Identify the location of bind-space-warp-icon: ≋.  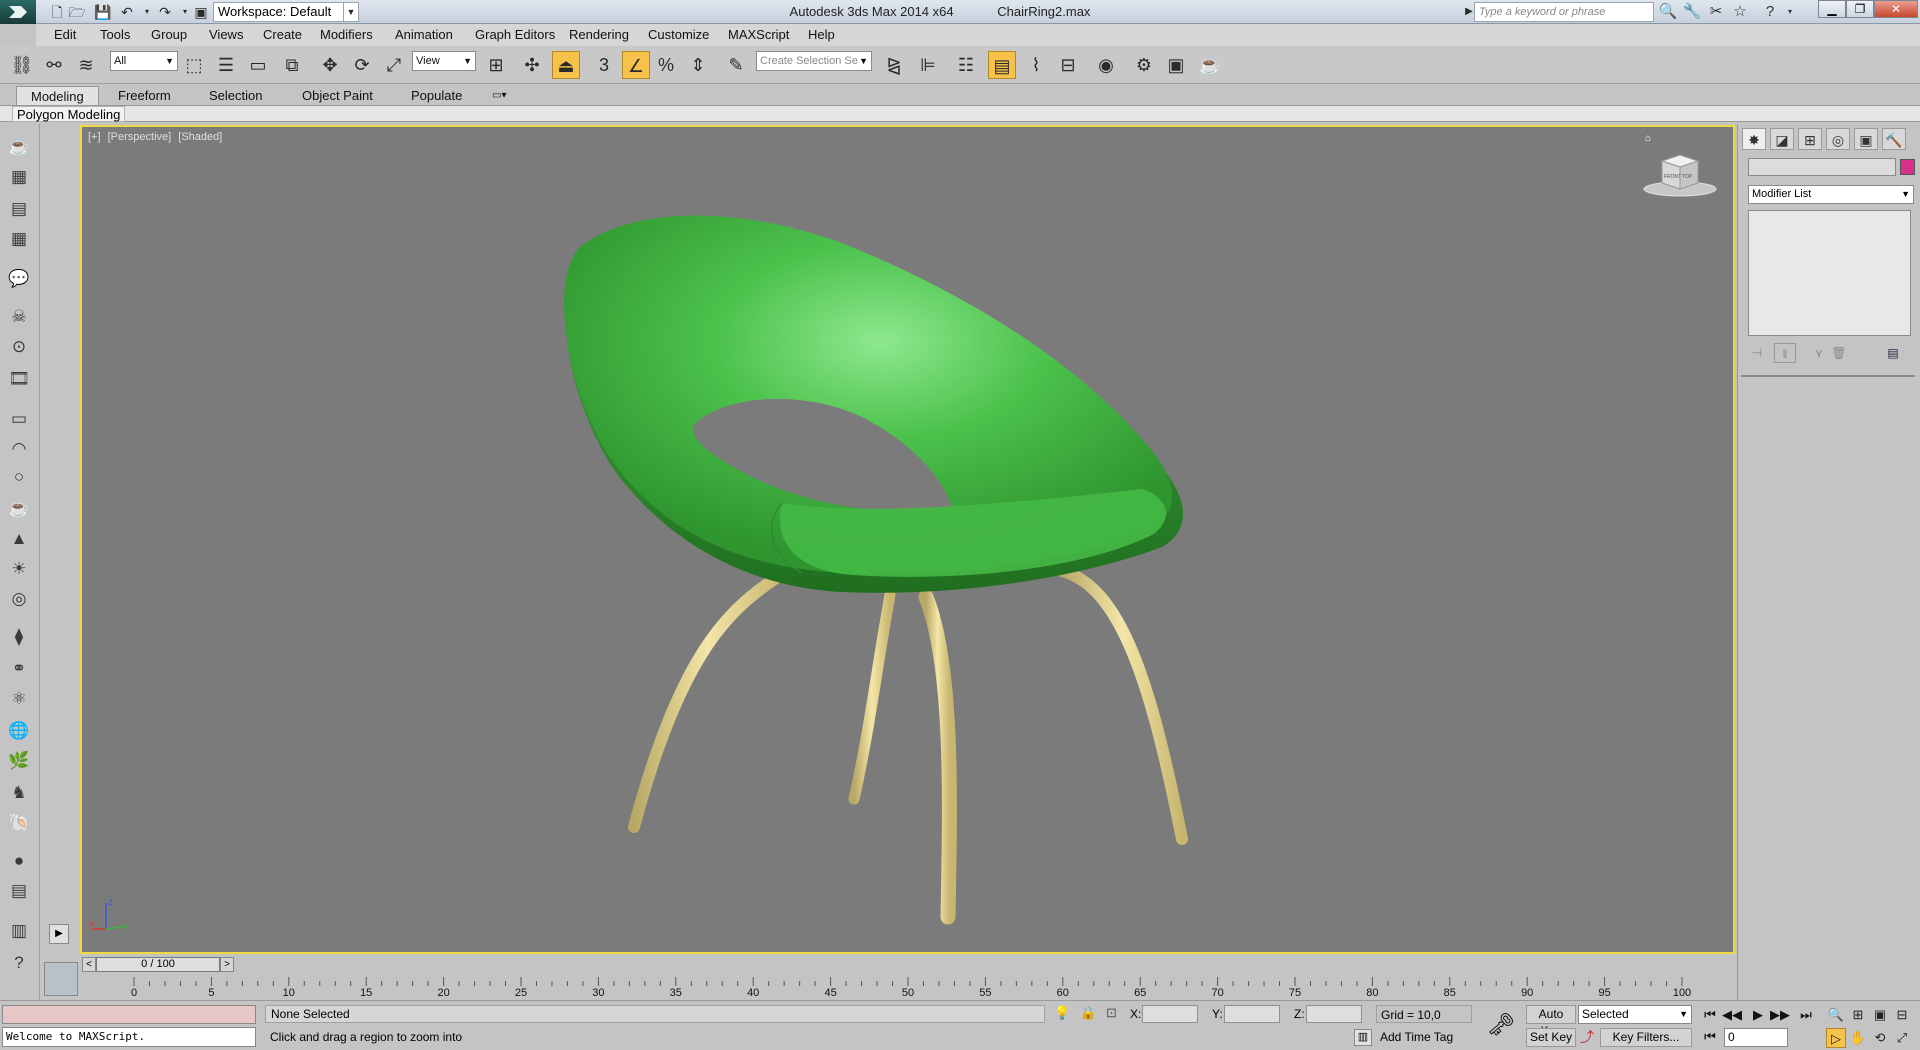
(86, 65).